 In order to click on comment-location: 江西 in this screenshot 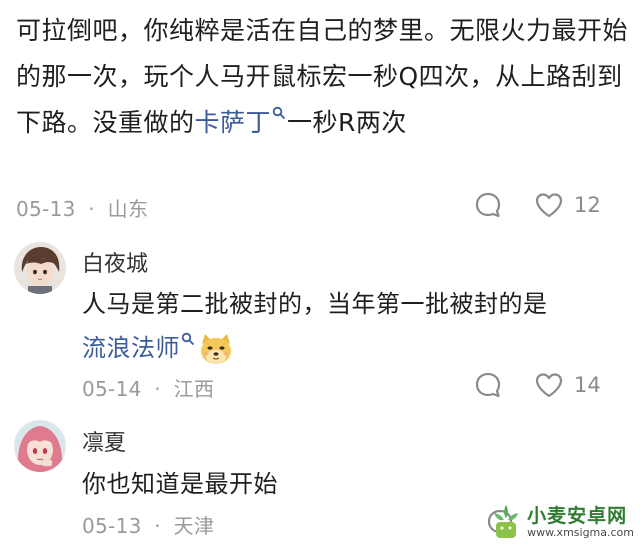, I will do `click(194, 389)`.